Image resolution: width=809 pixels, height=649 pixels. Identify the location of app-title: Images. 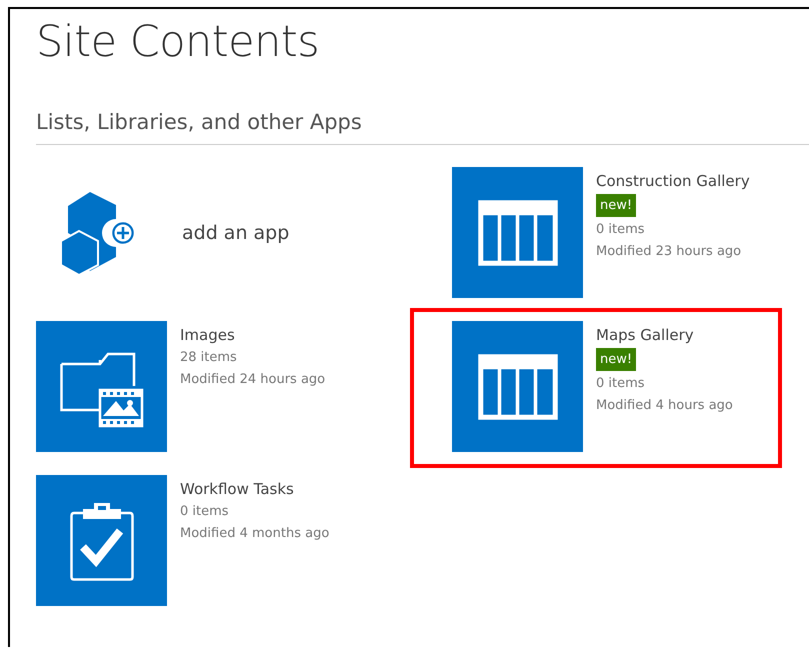
(207, 335).